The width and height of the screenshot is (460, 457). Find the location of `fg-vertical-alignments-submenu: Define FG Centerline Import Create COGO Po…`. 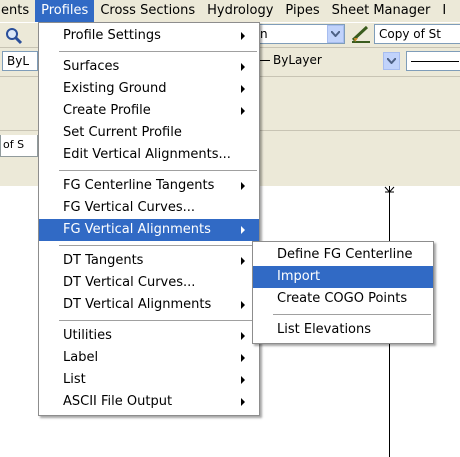

fg-vertical-alignments-submenu: Define FG Centerline Import Create COGO Po… is located at coordinates (343, 292).